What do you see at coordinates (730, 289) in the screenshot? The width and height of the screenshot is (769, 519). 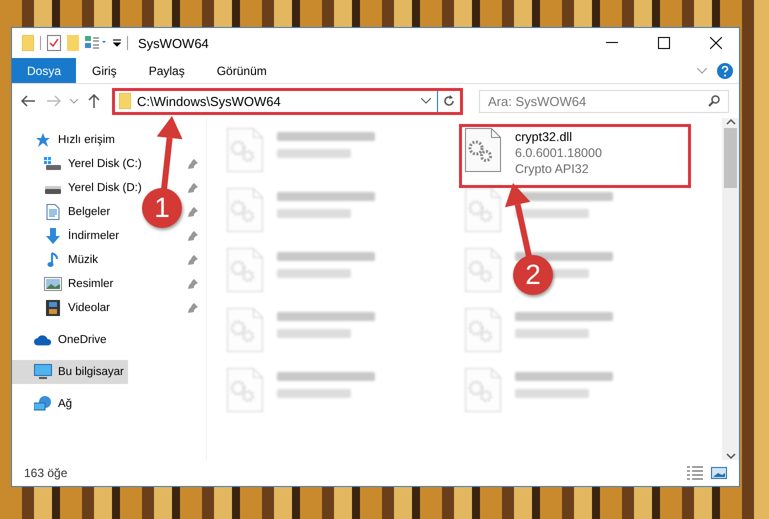 I see `scrollbar` at bounding box center [730, 289].